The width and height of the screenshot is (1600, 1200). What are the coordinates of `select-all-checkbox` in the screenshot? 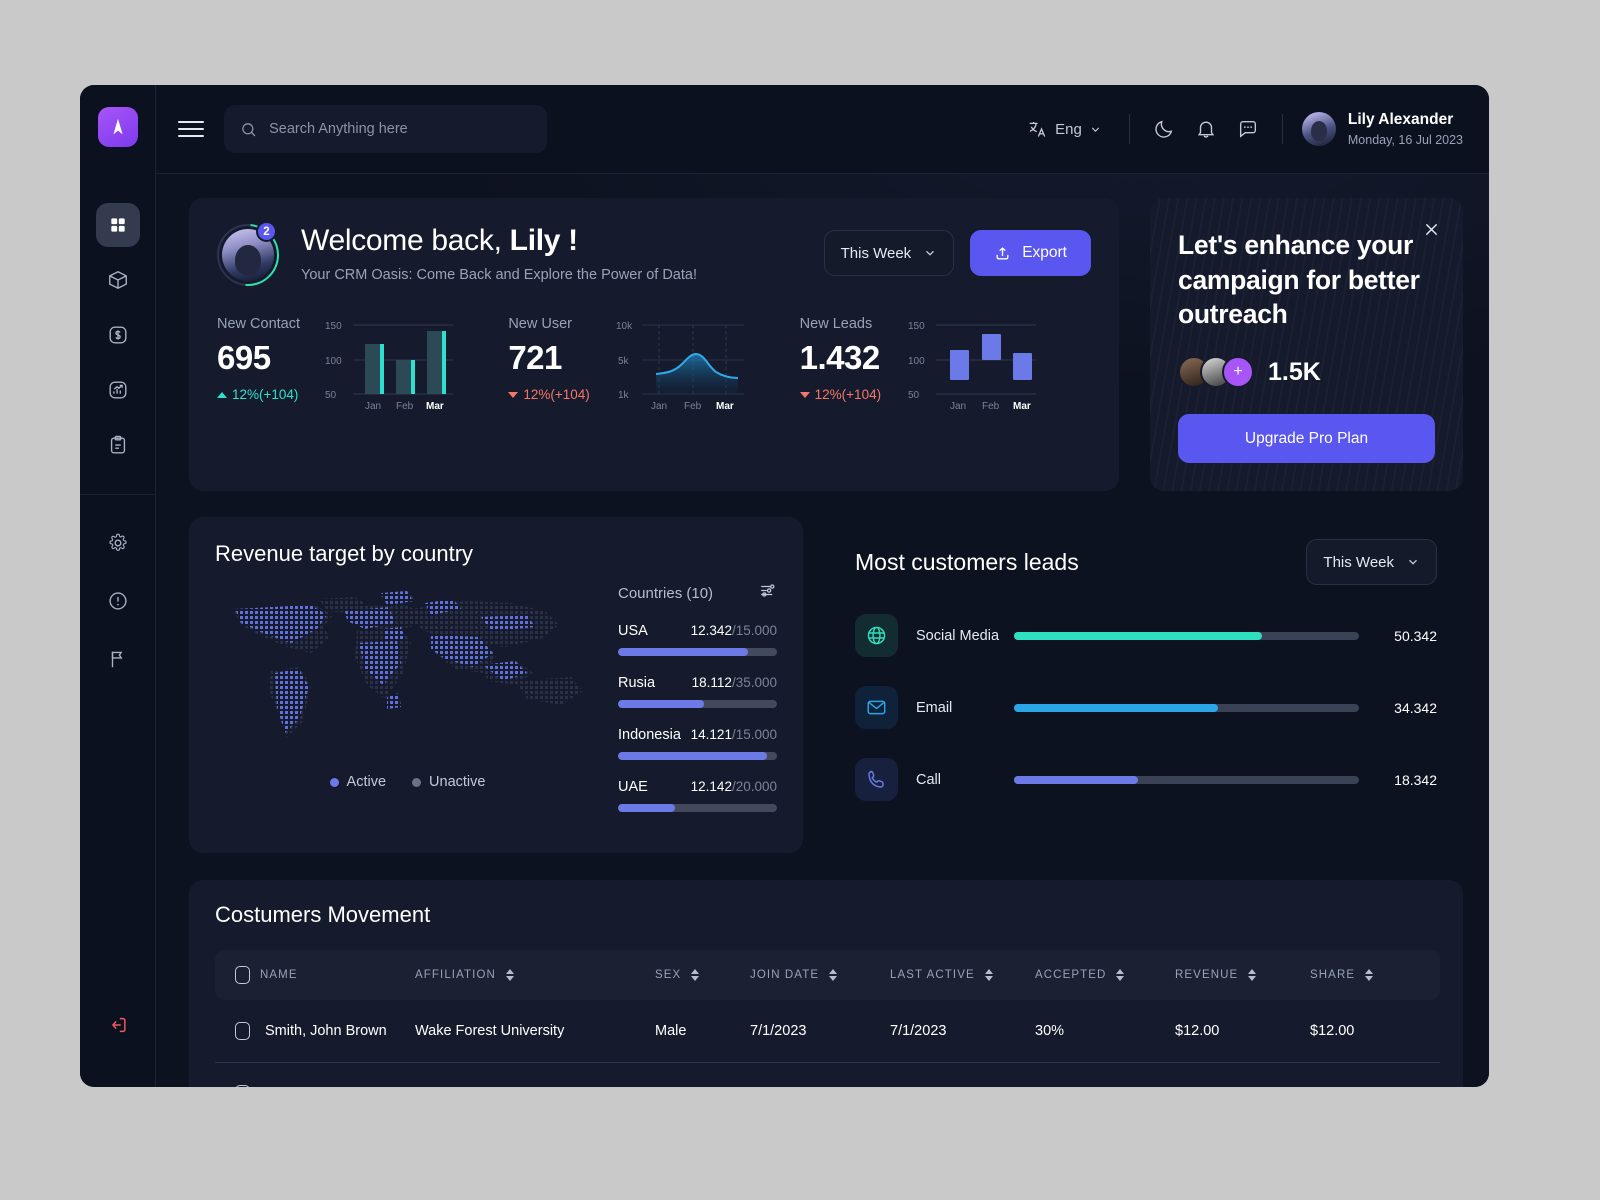 It's located at (242, 975).